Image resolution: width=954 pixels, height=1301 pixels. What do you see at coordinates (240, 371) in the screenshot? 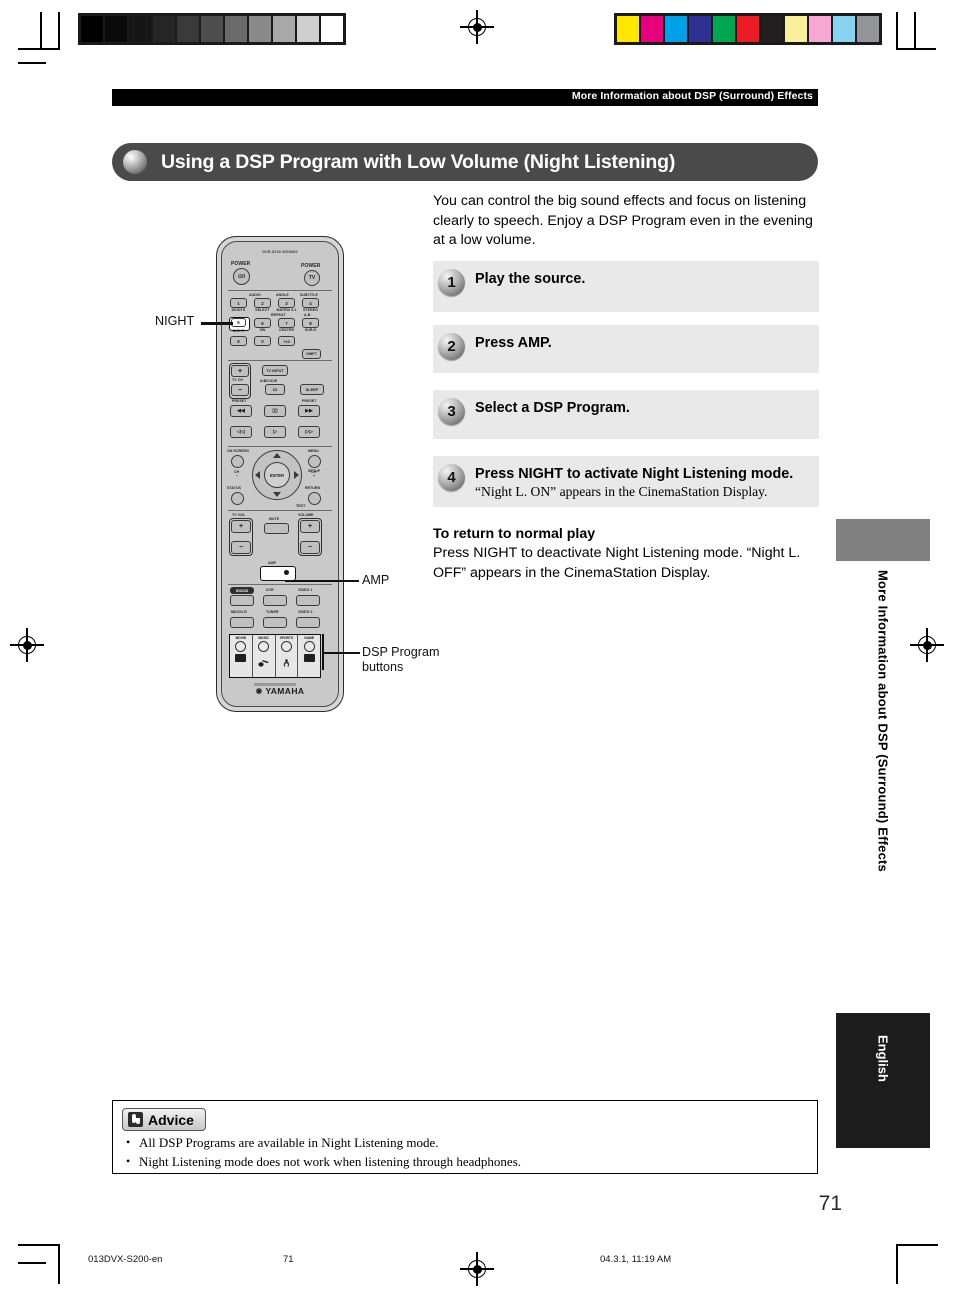
I see `tv-ch-up-button: +` at bounding box center [240, 371].